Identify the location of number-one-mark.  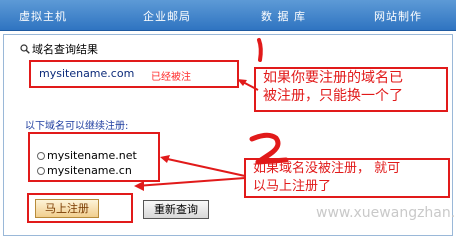
(260, 50).